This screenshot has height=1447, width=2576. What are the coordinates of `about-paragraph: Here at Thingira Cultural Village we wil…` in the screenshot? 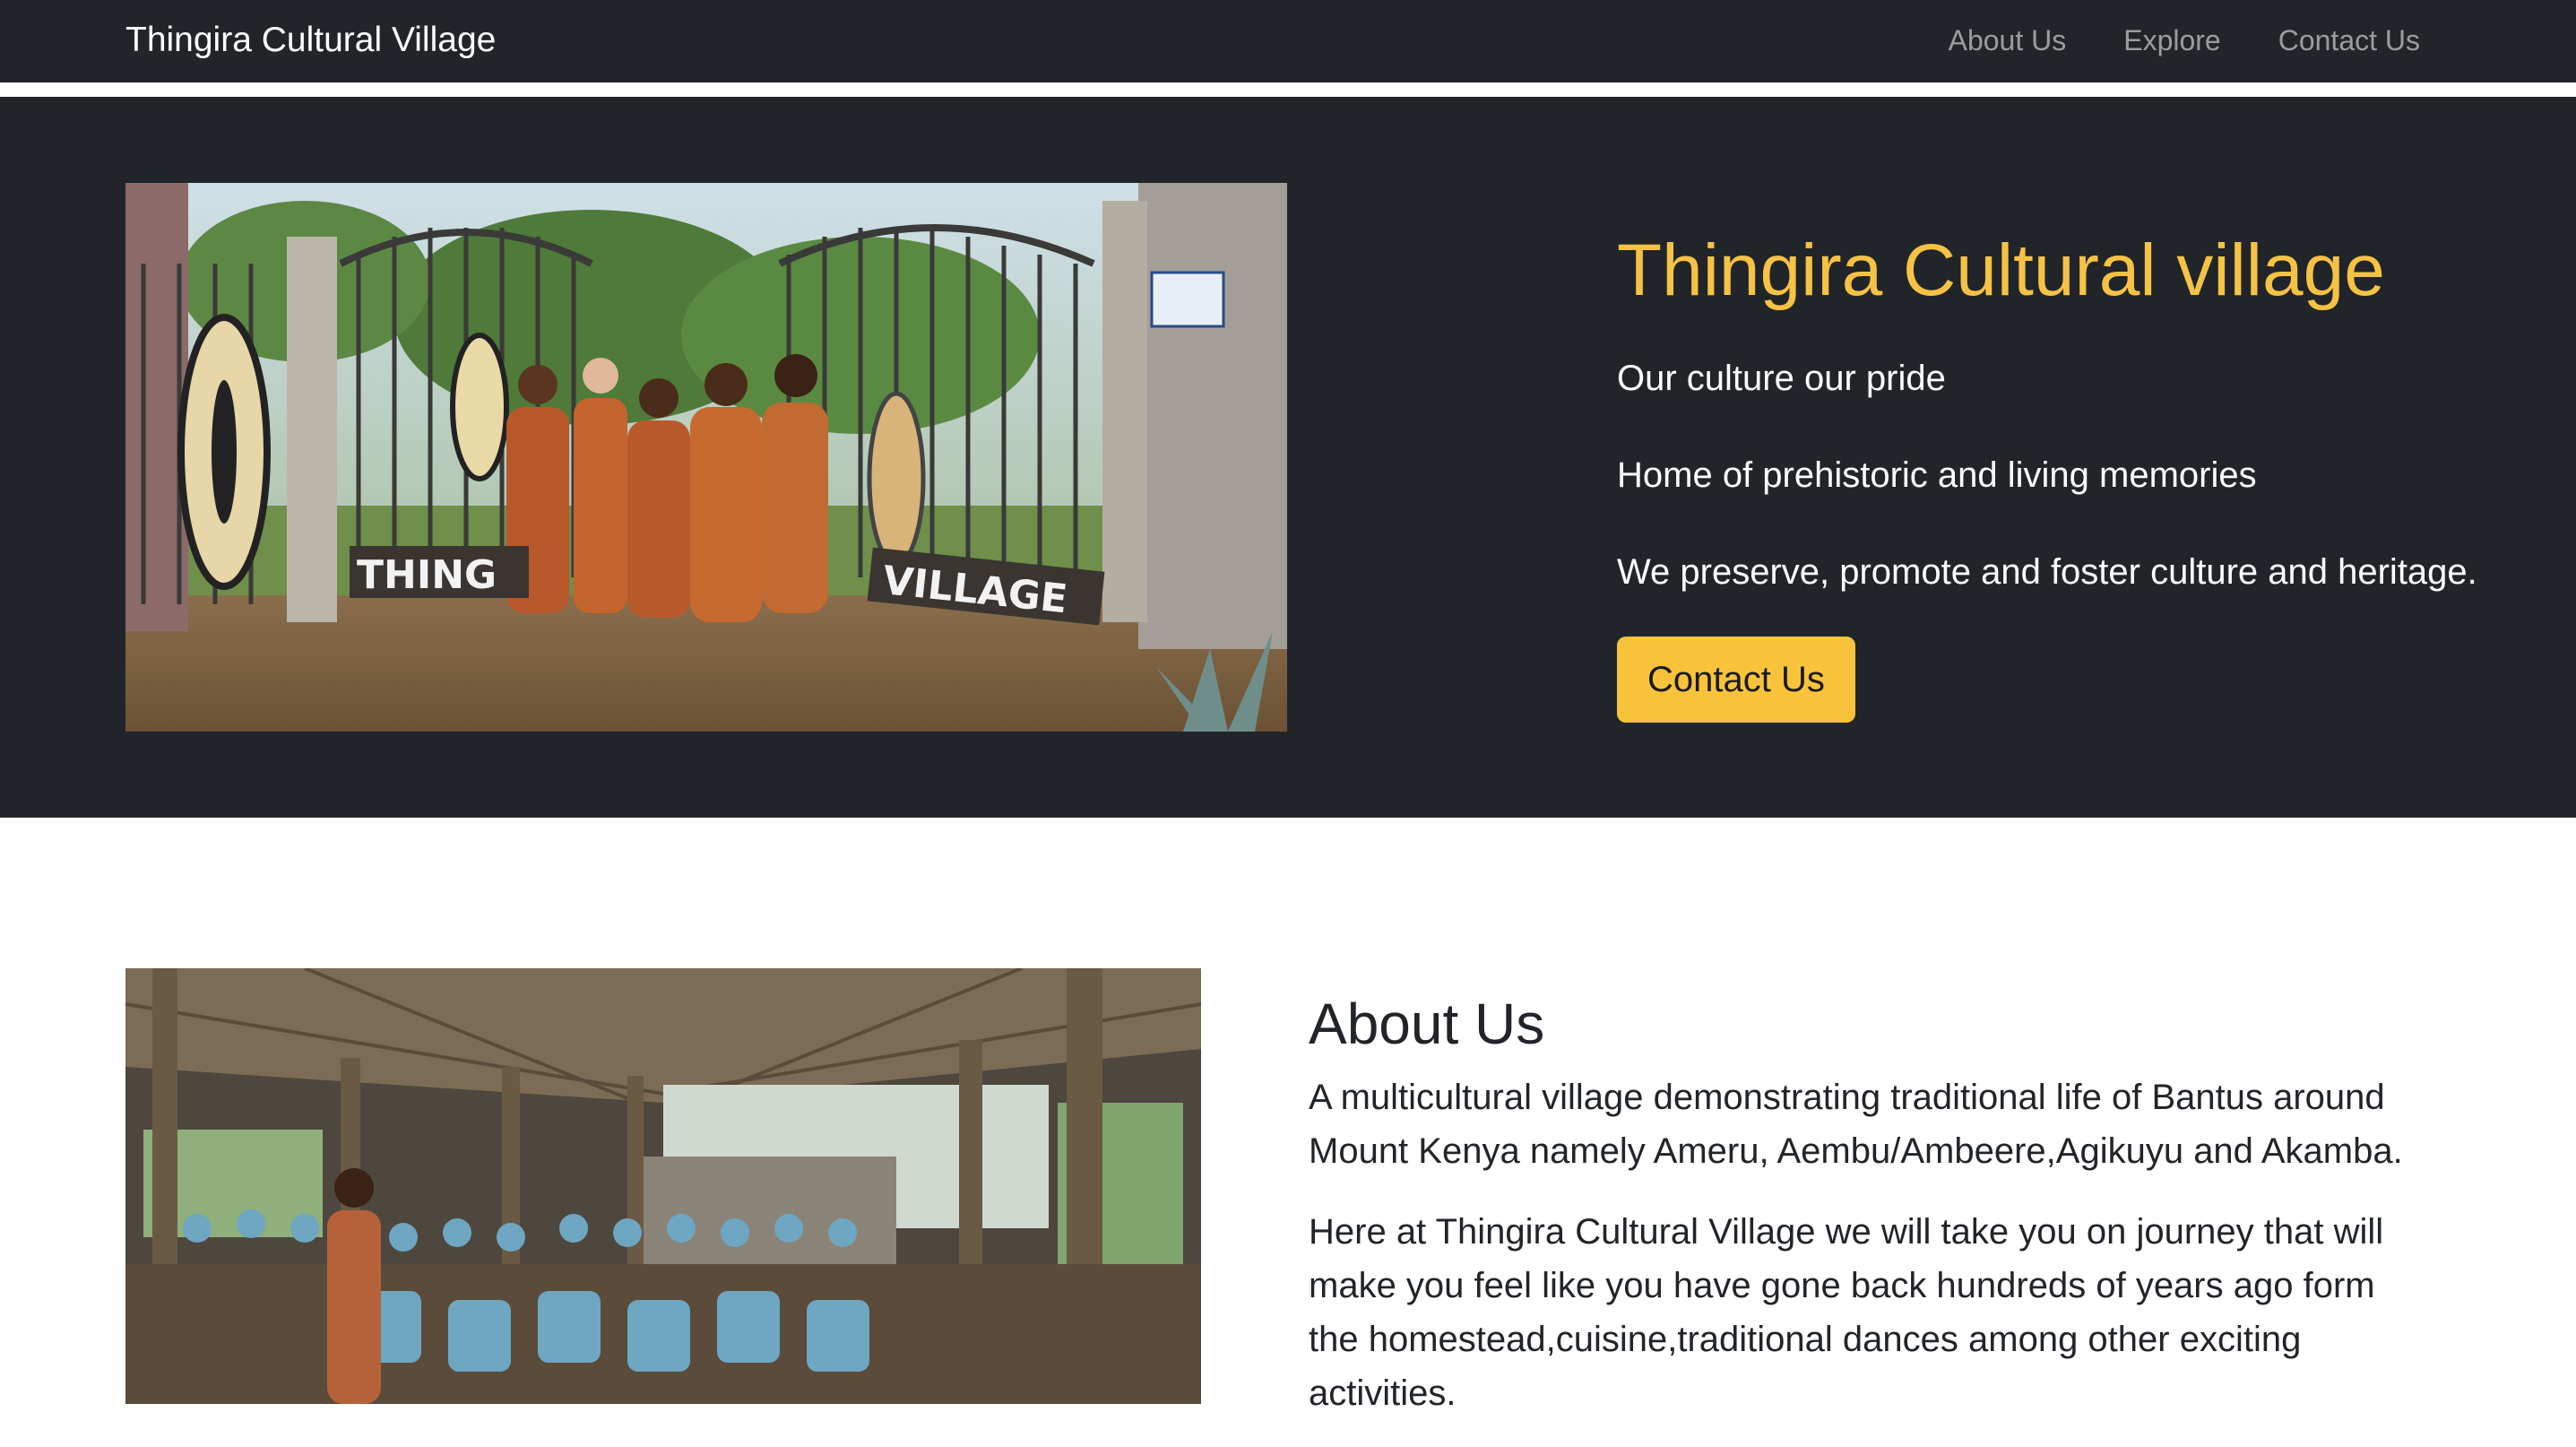 It's located at (1846, 1313).